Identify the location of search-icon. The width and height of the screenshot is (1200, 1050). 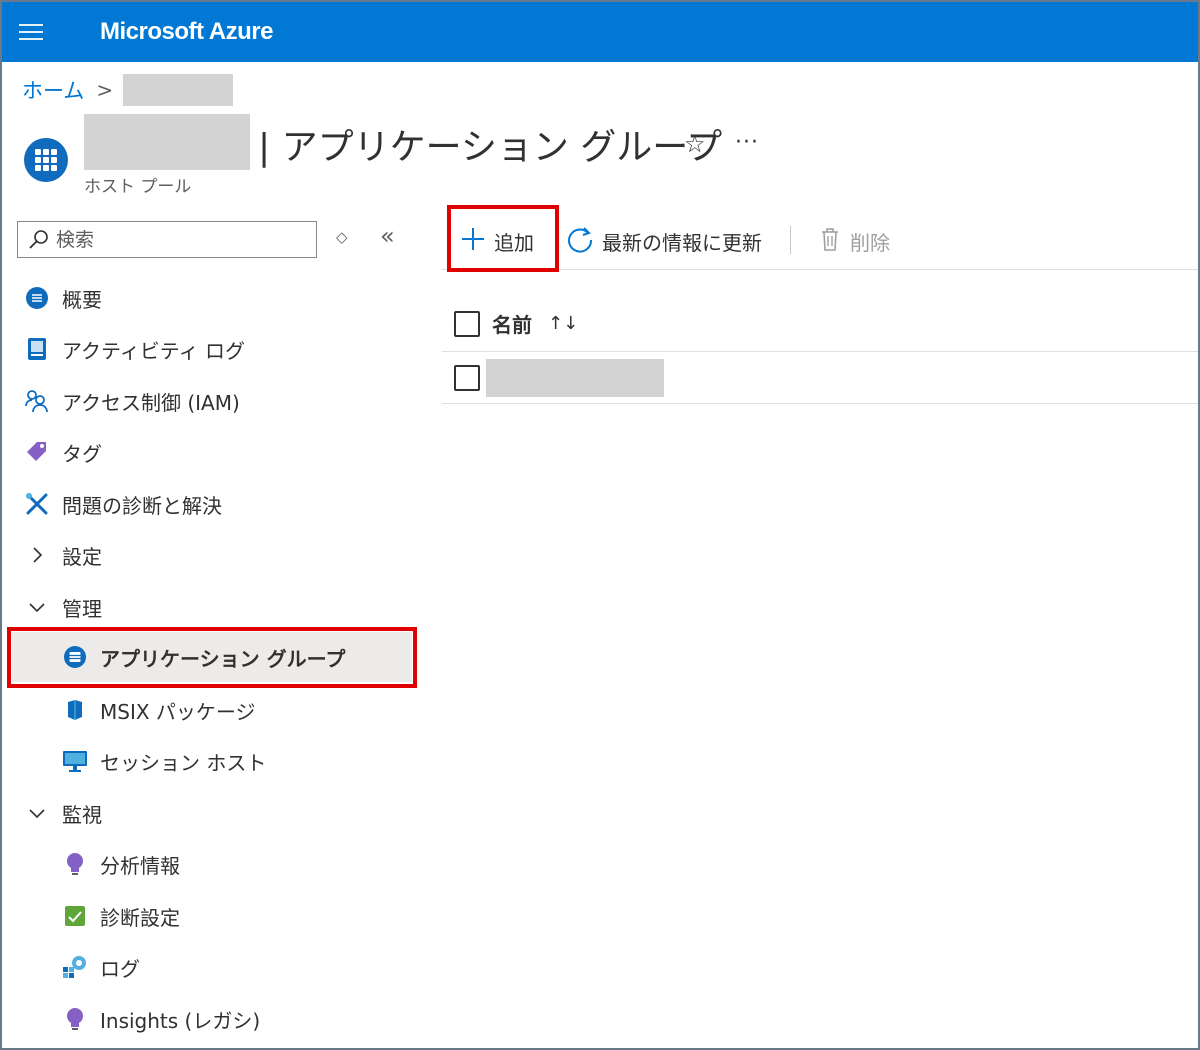
(39, 240).